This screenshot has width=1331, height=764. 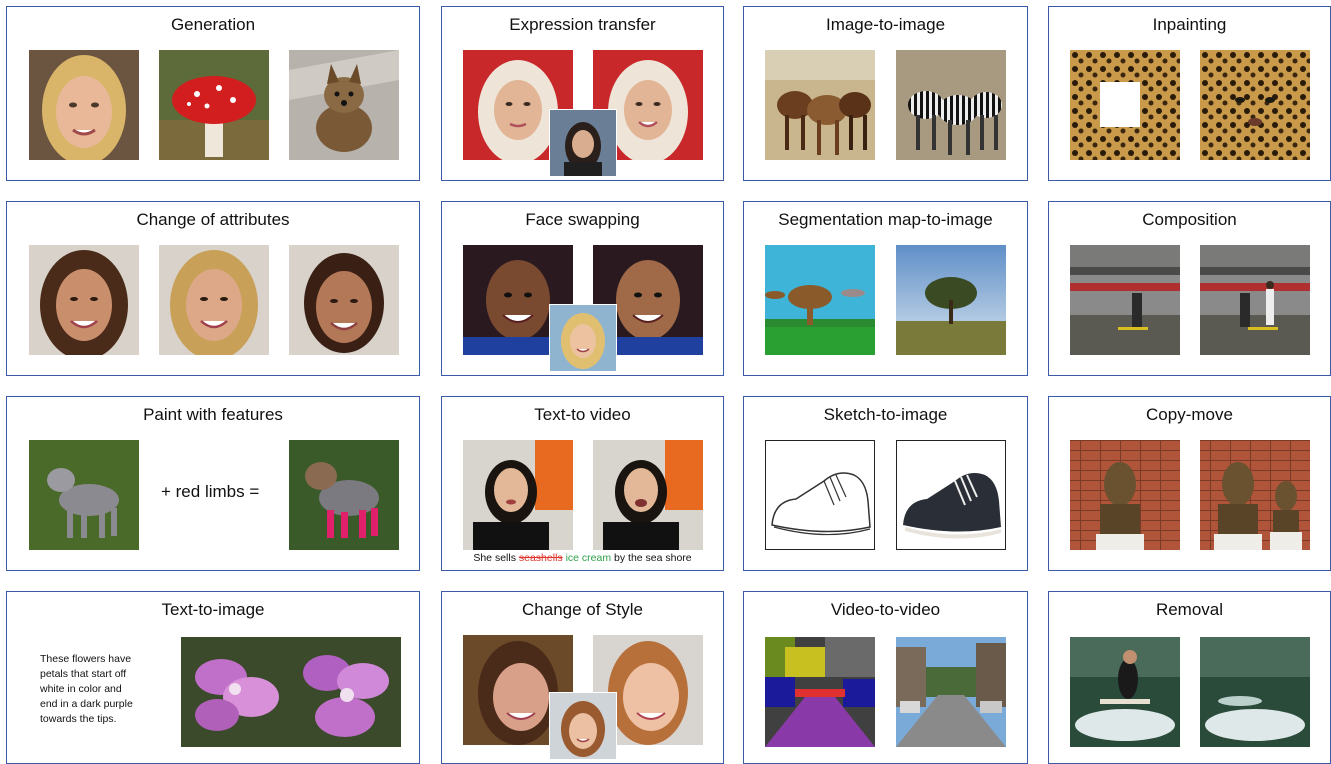 I want to click on caption-inserted: ice cream, so click(x=588, y=558).